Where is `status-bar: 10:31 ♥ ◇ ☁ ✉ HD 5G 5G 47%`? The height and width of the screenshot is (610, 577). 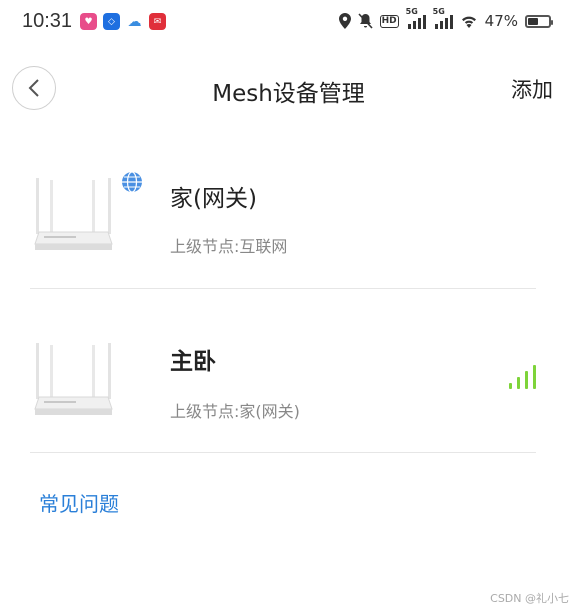
status-bar: 10:31 ♥ ◇ ☁ ✉ HD 5G 5G 47% is located at coordinates (288, 23).